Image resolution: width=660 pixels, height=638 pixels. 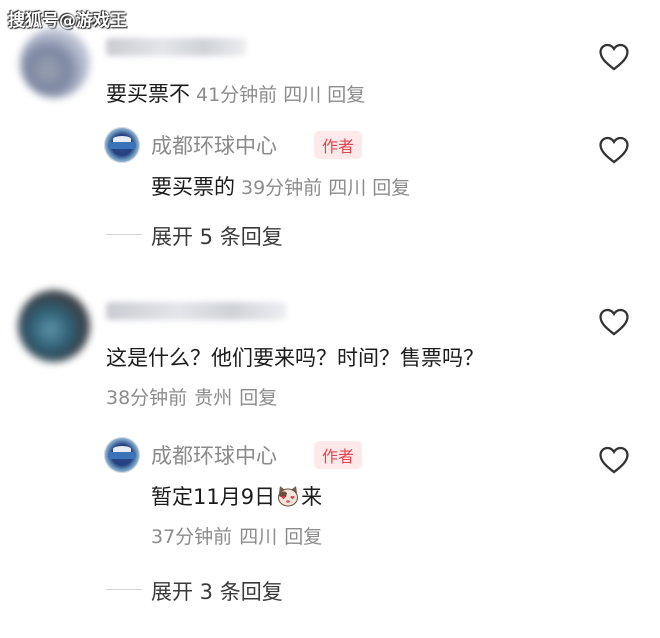 I want to click on reply-text: 要买票的 39分钟前 四川 回复, so click(x=283, y=186).